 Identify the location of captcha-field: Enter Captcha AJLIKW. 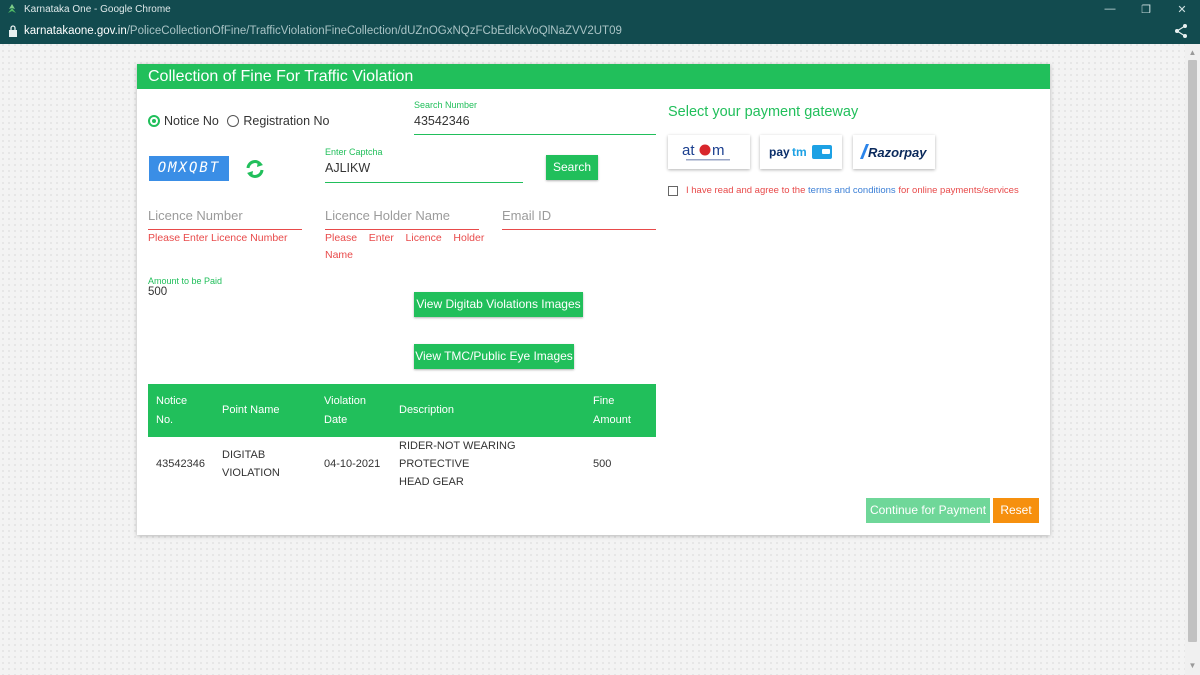
(424, 165).